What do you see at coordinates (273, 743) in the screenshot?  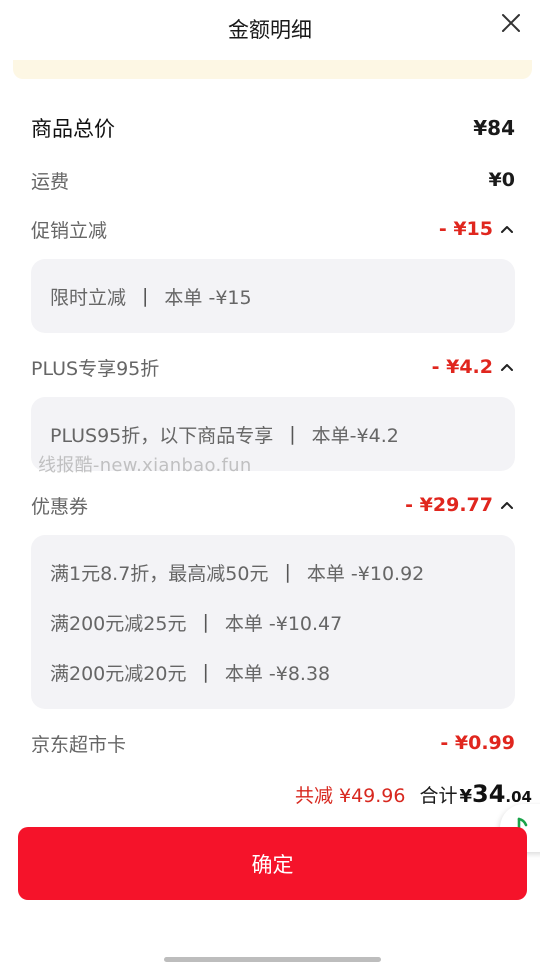 I see `row-supermarket-card: 京东超市卡 - ¥0.99` at bounding box center [273, 743].